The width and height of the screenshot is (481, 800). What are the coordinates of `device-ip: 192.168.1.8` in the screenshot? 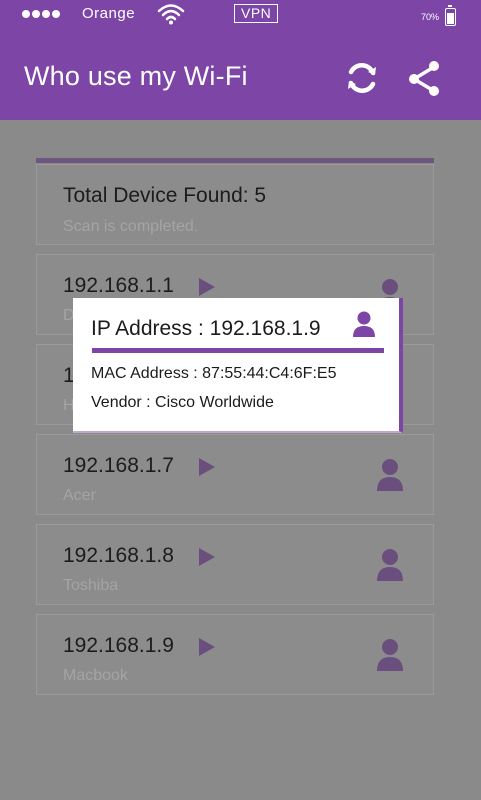 It's located at (118, 555).